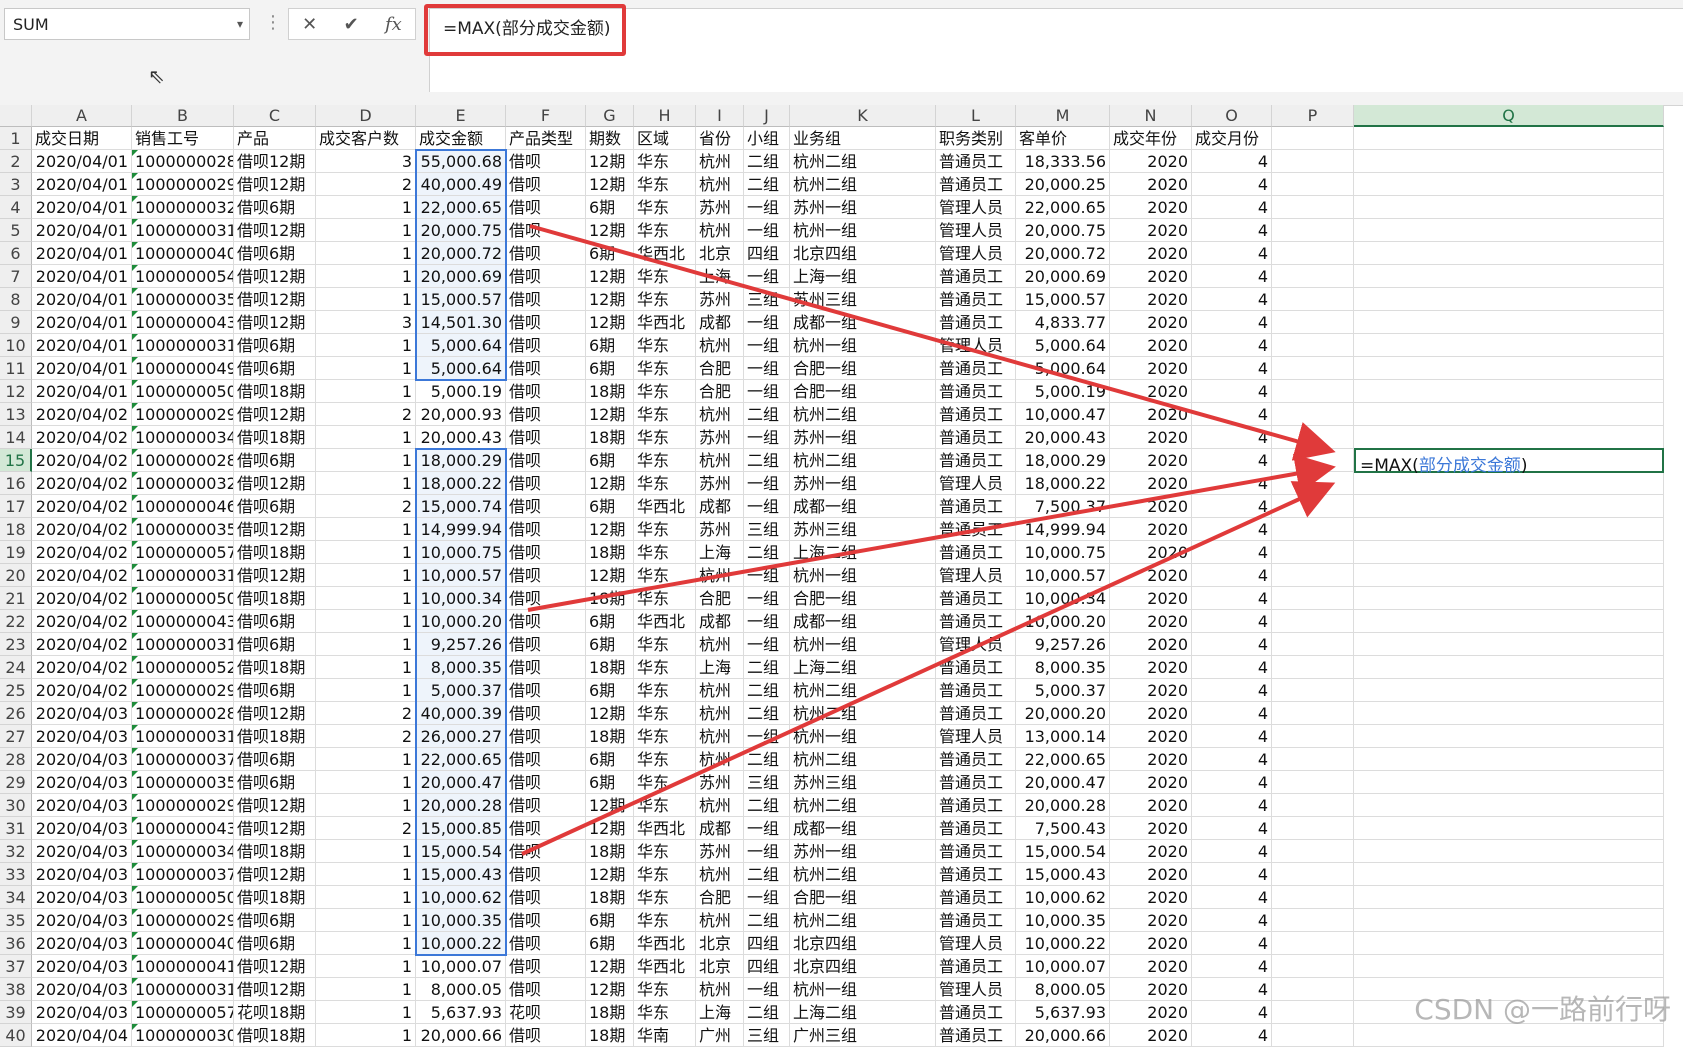  Describe the element at coordinates (1151, 276) in the screenshot. I see `cell-N7: 2020` at that location.